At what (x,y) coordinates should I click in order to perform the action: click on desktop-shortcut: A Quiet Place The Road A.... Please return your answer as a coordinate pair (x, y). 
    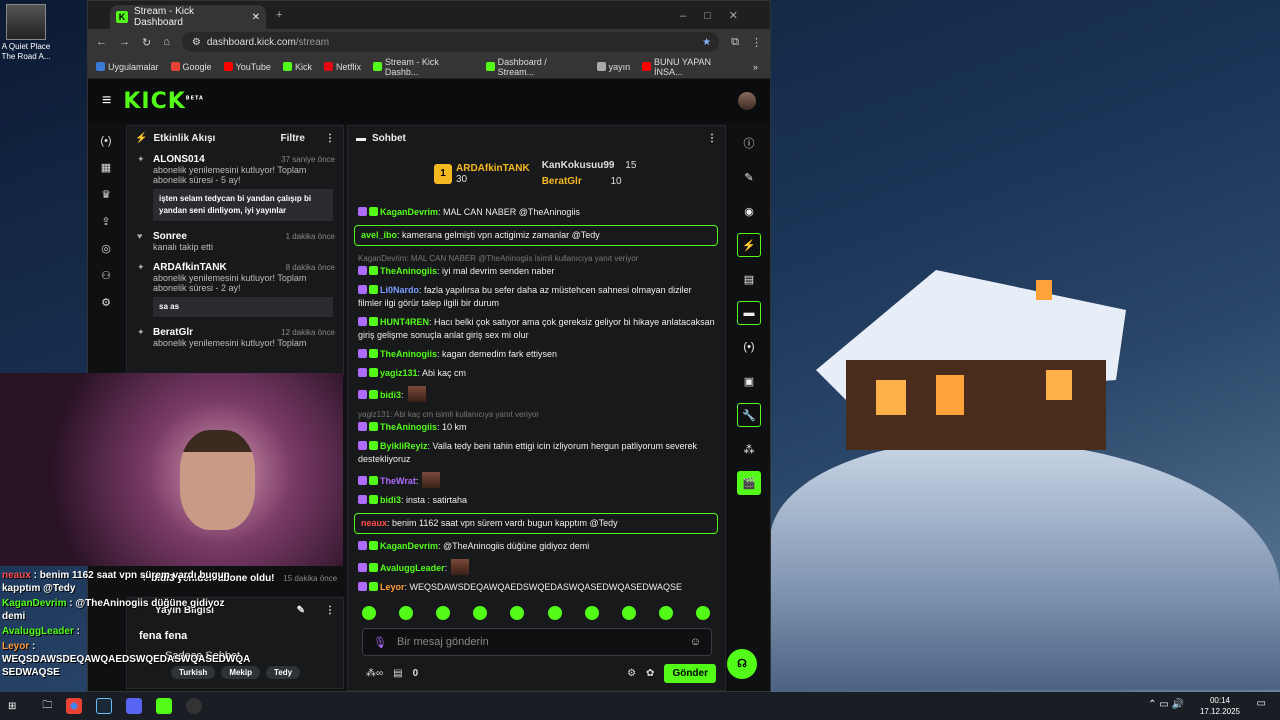
    Looking at the image, I should click on (26, 33).